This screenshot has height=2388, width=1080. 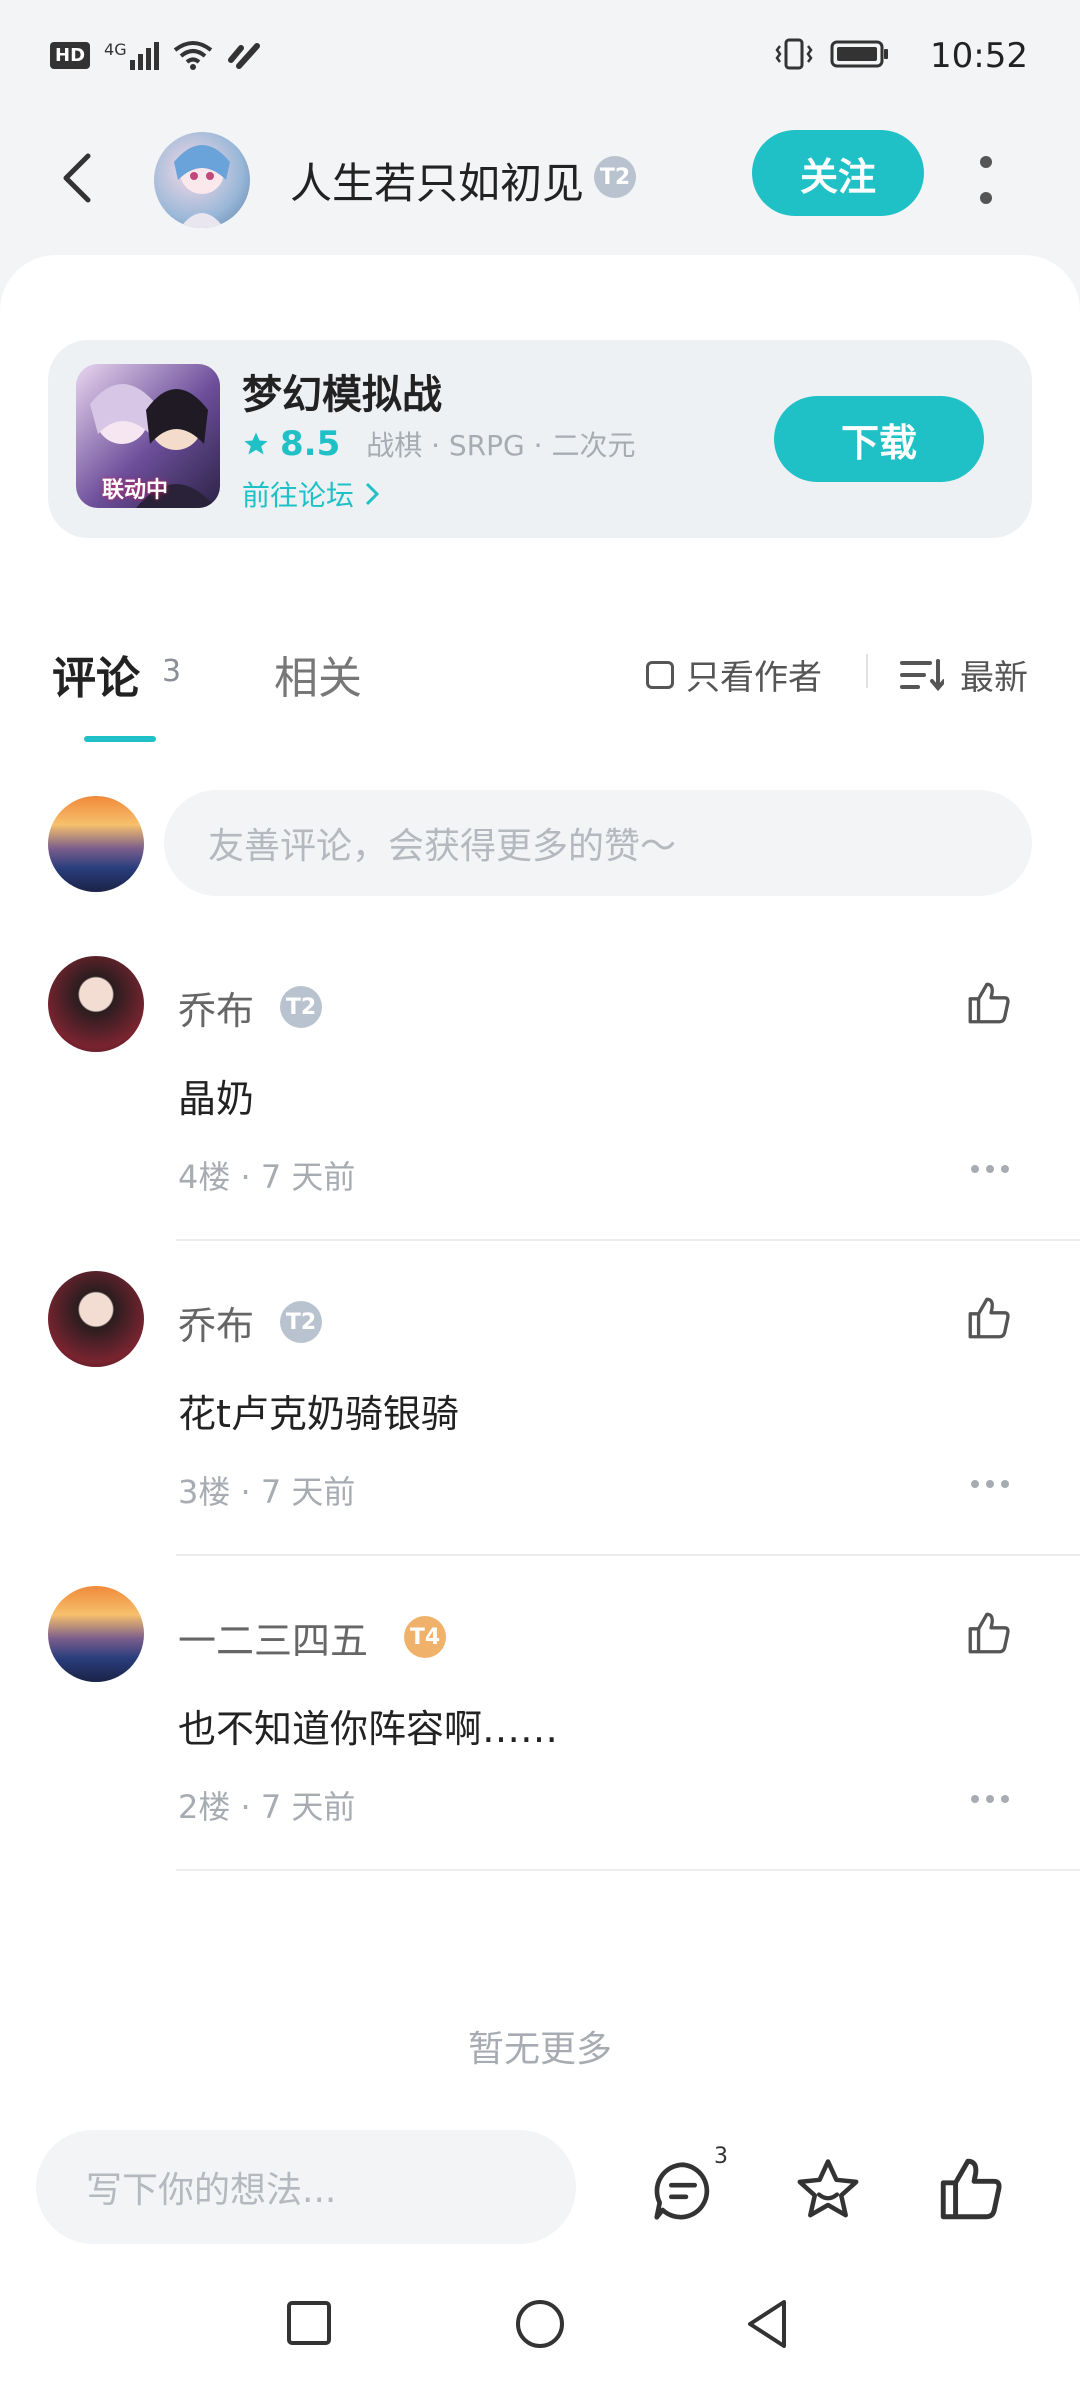 What do you see at coordinates (267, 1177) in the screenshot?
I see `comment-meta: 4楼 · 7 天前` at bounding box center [267, 1177].